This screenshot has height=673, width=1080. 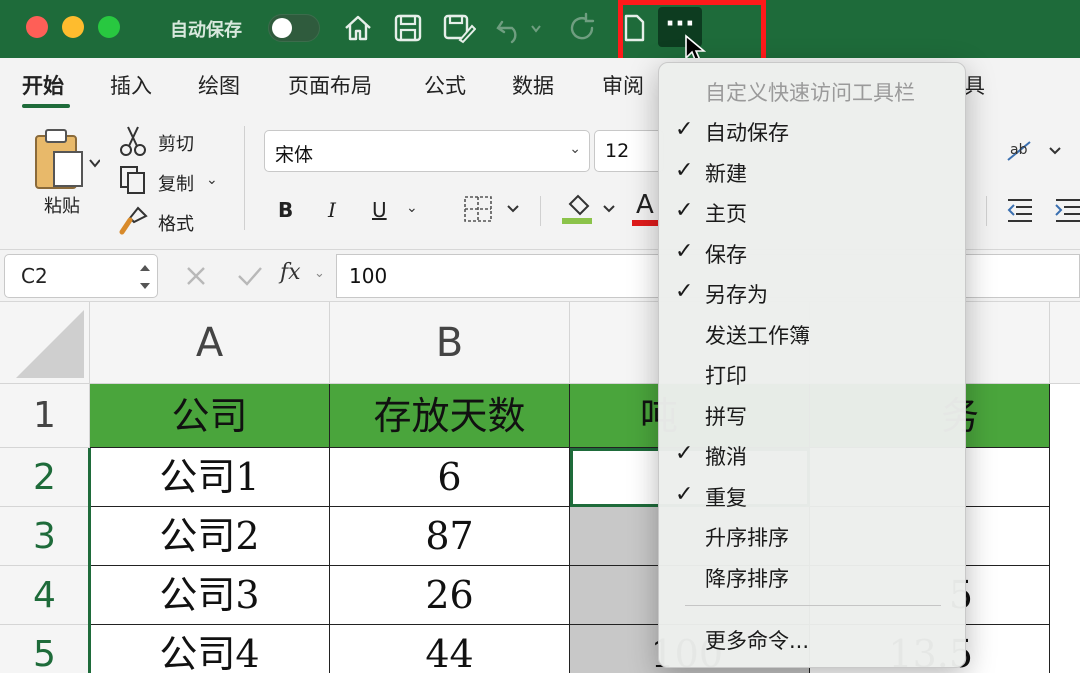 What do you see at coordinates (45, 595) in the screenshot?
I see `row-header-4: 4` at bounding box center [45, 595].